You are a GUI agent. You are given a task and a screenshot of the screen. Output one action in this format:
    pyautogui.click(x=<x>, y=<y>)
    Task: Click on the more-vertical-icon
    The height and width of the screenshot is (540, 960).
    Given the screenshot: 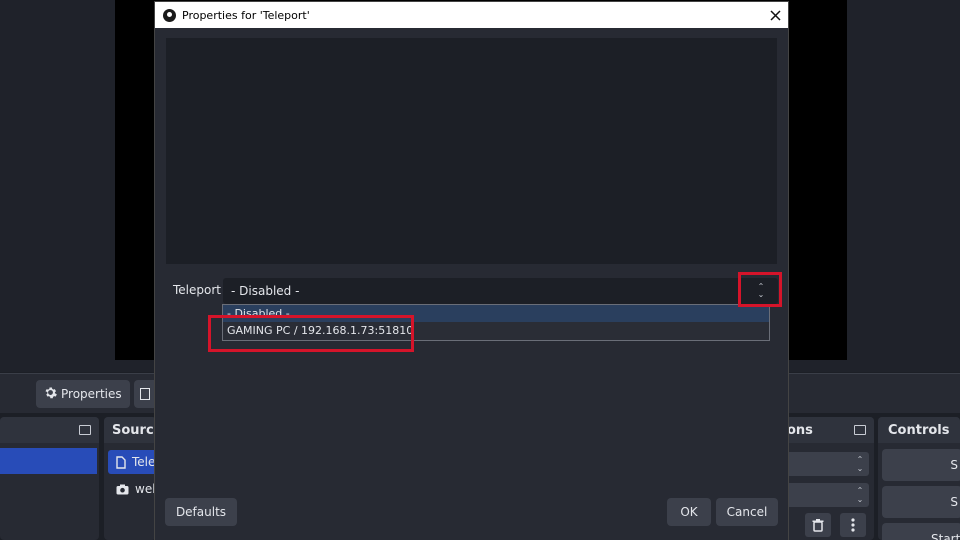 What is the action you would take?
    pyautogui.click(x=853, y=525)
    